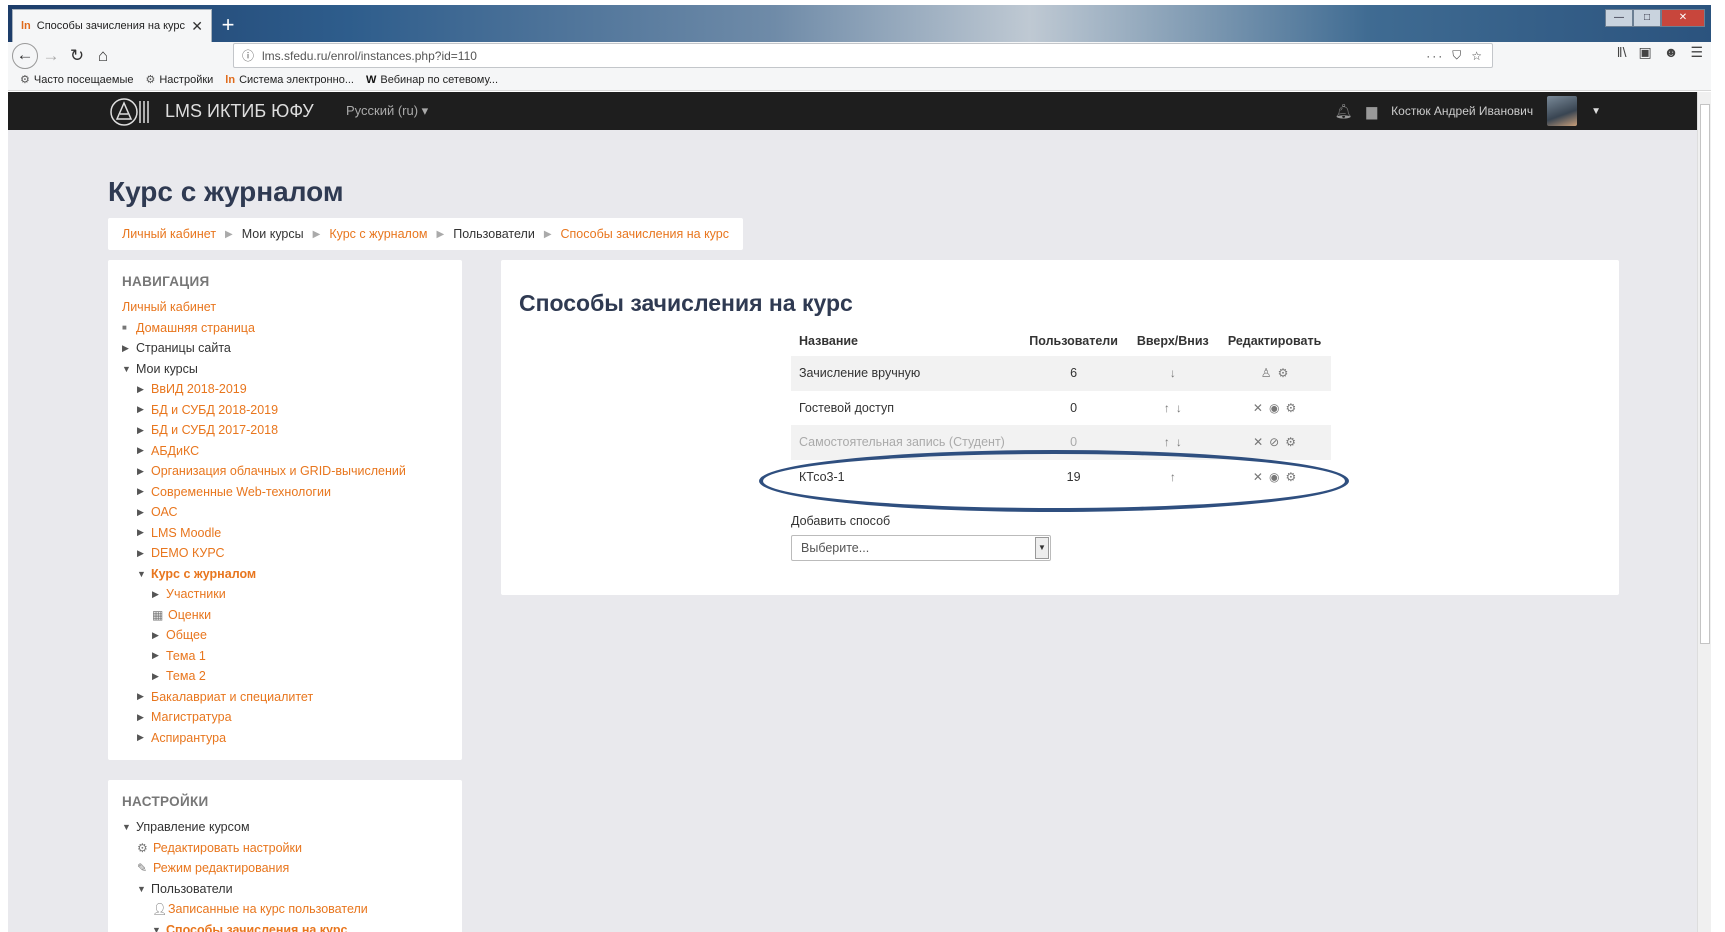  Describe the element at coordinates (103, 56) in the screenshot. I see `home-button: ⌂` at that location.